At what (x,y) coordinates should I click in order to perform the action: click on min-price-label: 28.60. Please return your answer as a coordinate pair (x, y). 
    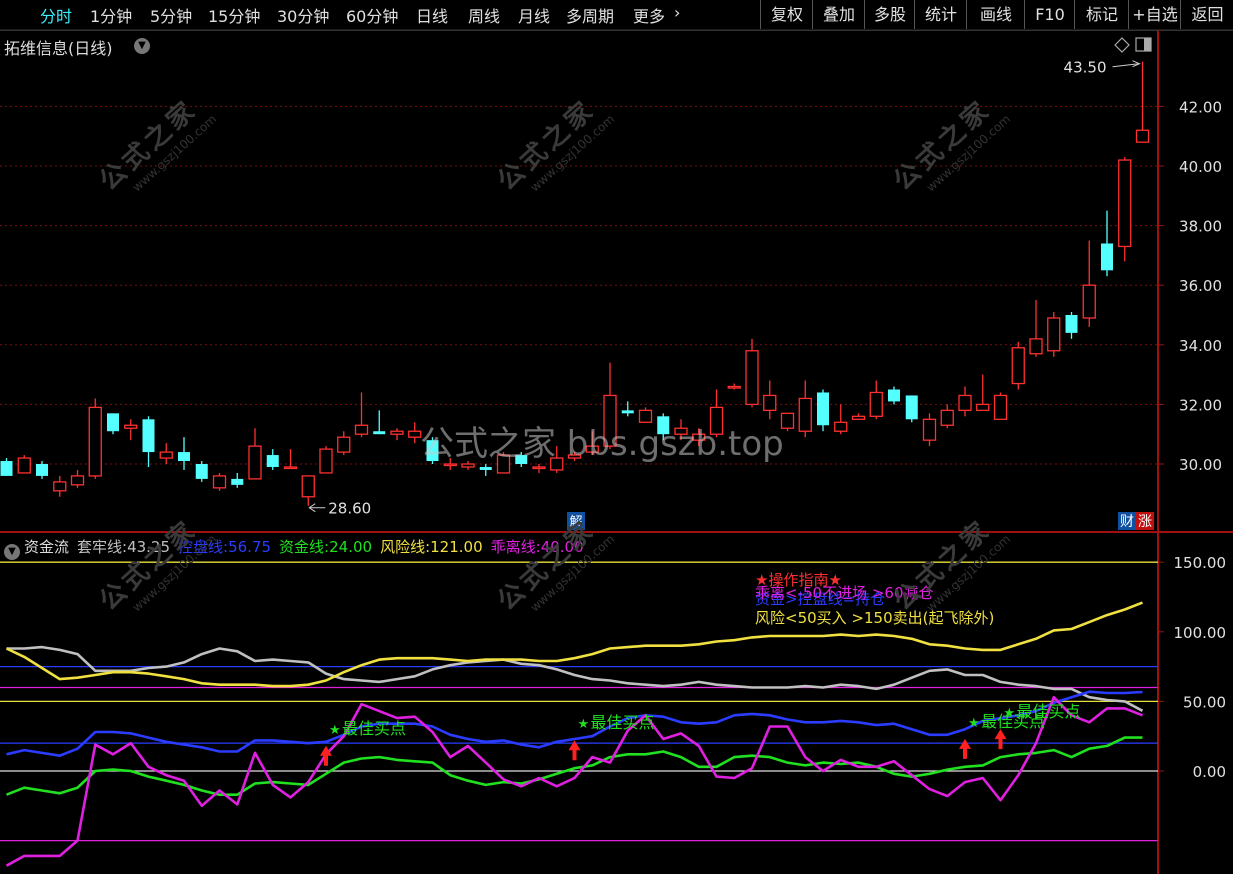
    Looking at the image, I should click on (349, 509).